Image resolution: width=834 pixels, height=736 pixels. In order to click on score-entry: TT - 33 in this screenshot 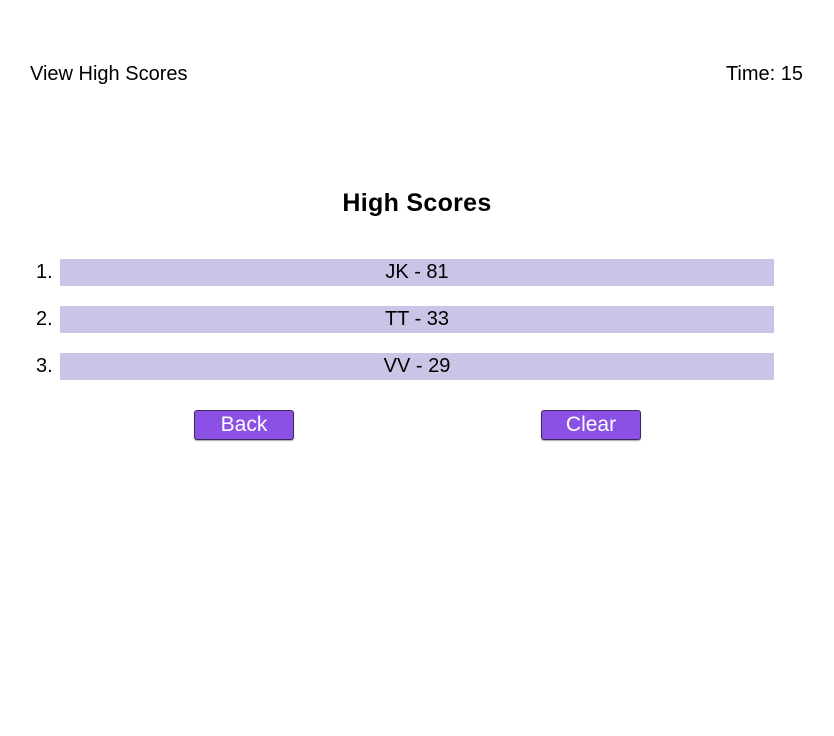, I will do `click(417, 319)`.